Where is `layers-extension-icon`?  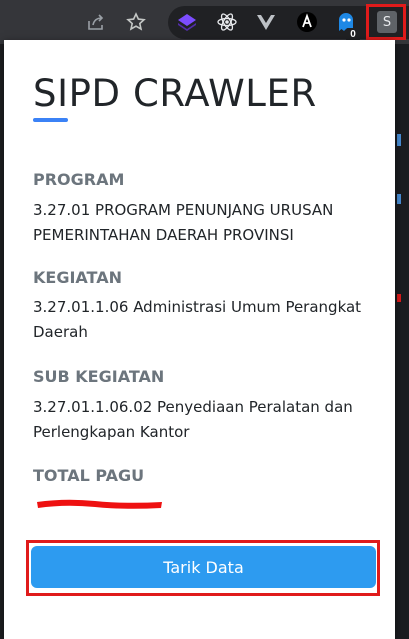
layers-extension-icon is located at coordinates (187, 22).